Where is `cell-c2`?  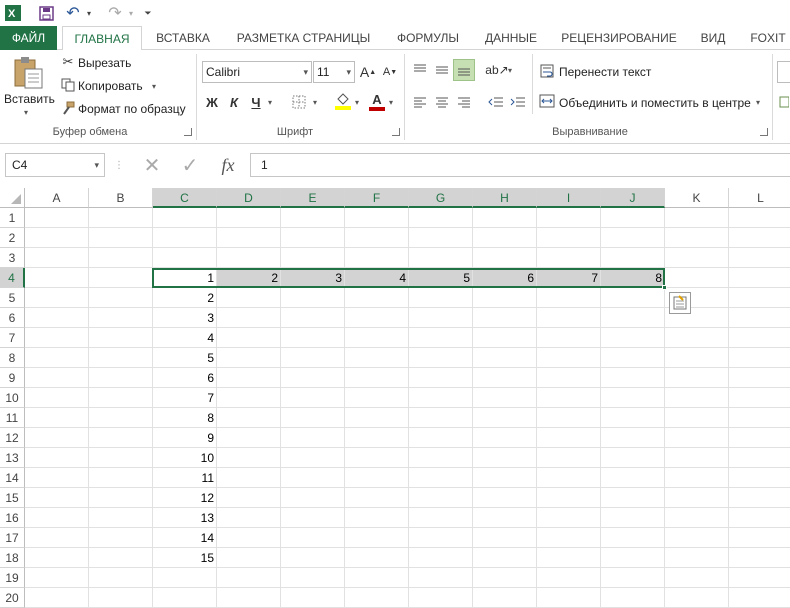 cell-c2 is located at coordinates (185, 238).